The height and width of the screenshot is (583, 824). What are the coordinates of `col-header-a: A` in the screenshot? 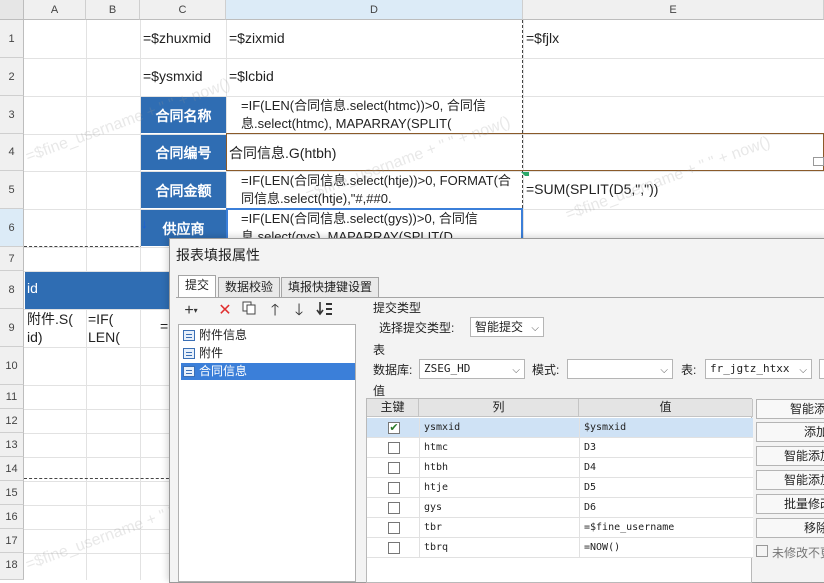 It's located at (55, 10).